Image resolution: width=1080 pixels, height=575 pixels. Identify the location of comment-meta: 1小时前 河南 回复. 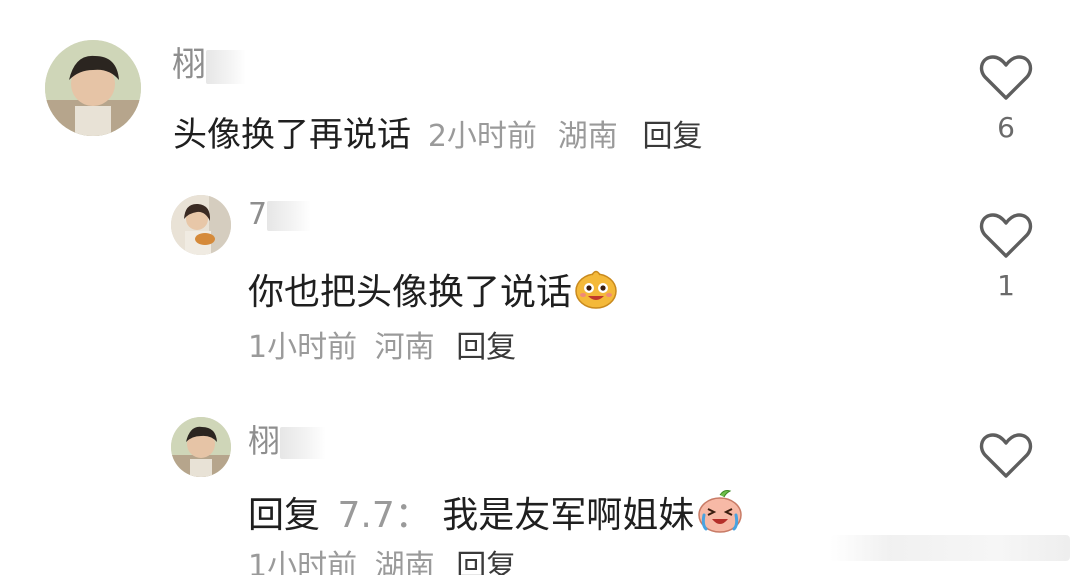
(382, 348).